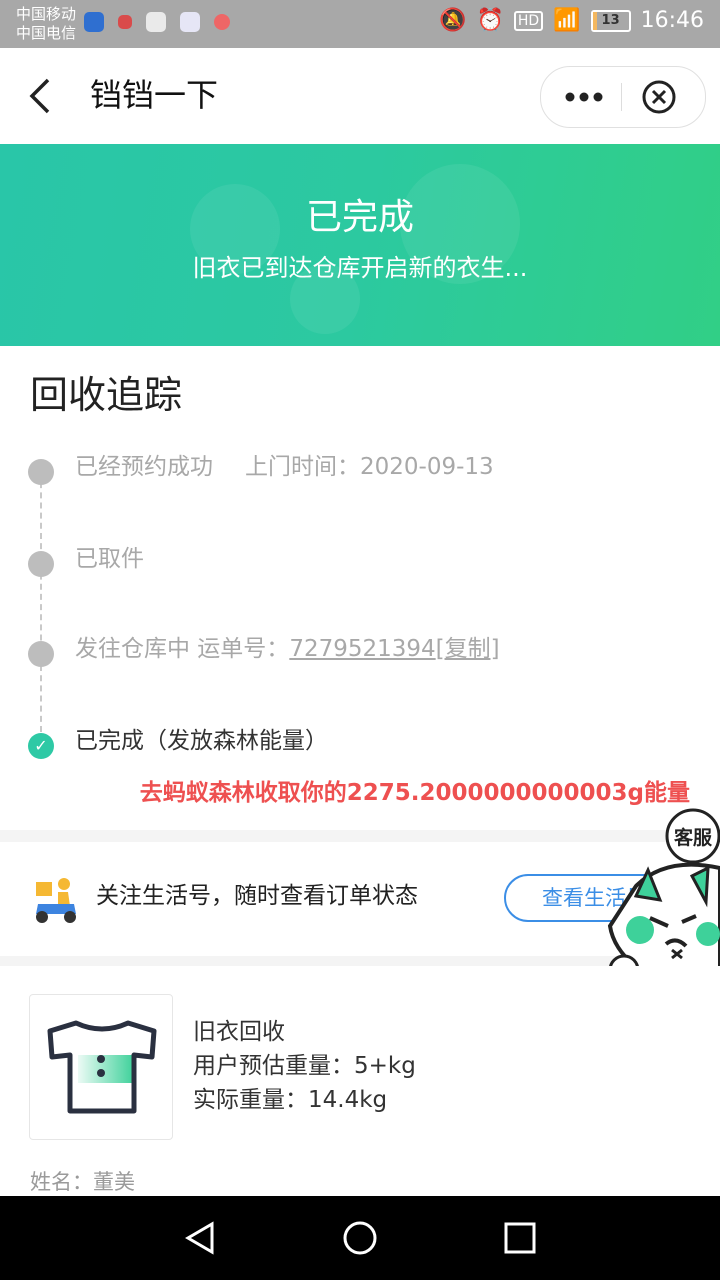 The image size is (720, 1280). I want to click on tracking-number: 7279521394, so click(362, 649).